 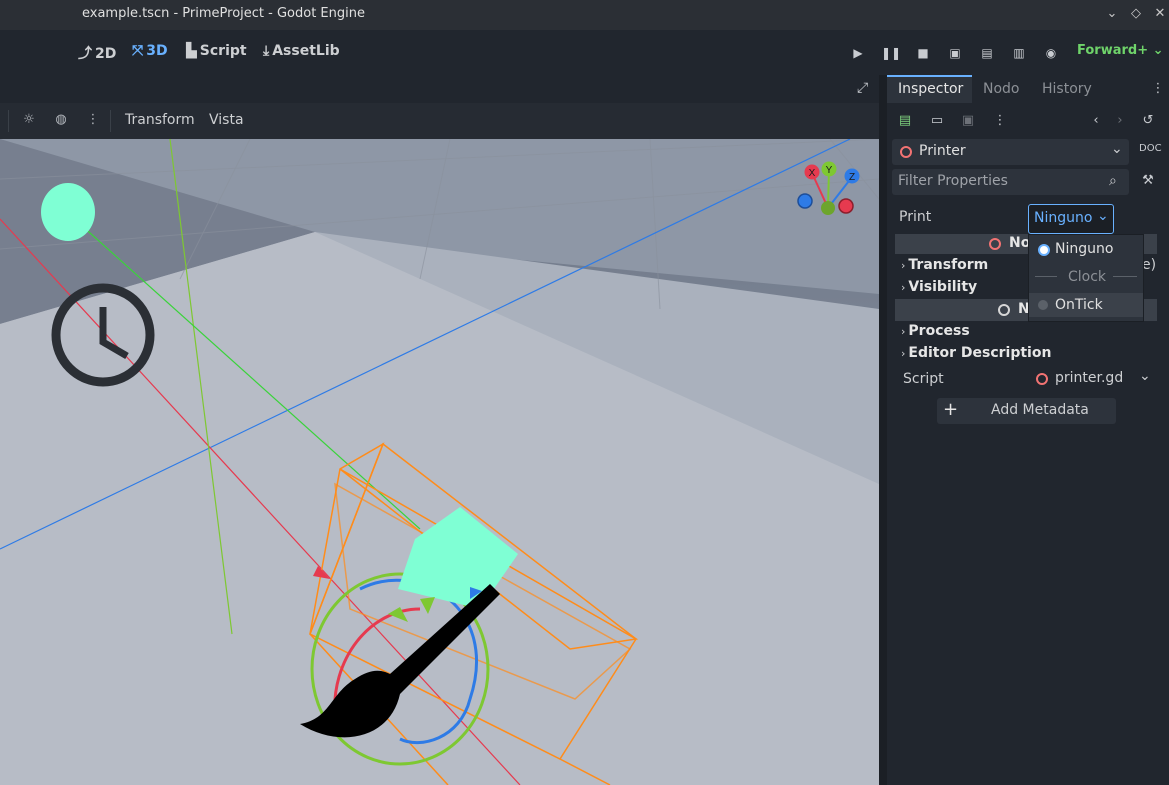 What do you see at coordinates (1148, 120) in the screenshot?
I see `object-history-icon: ↺` at bounding box center [1148, 120].